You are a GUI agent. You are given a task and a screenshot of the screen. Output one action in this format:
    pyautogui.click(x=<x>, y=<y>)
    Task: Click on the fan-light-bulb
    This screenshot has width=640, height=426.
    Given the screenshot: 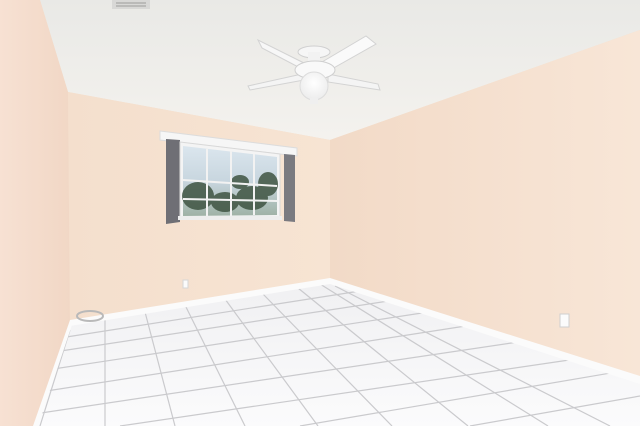 What is the action you would take?
    pyautogui.click(x=314, y=86)
    